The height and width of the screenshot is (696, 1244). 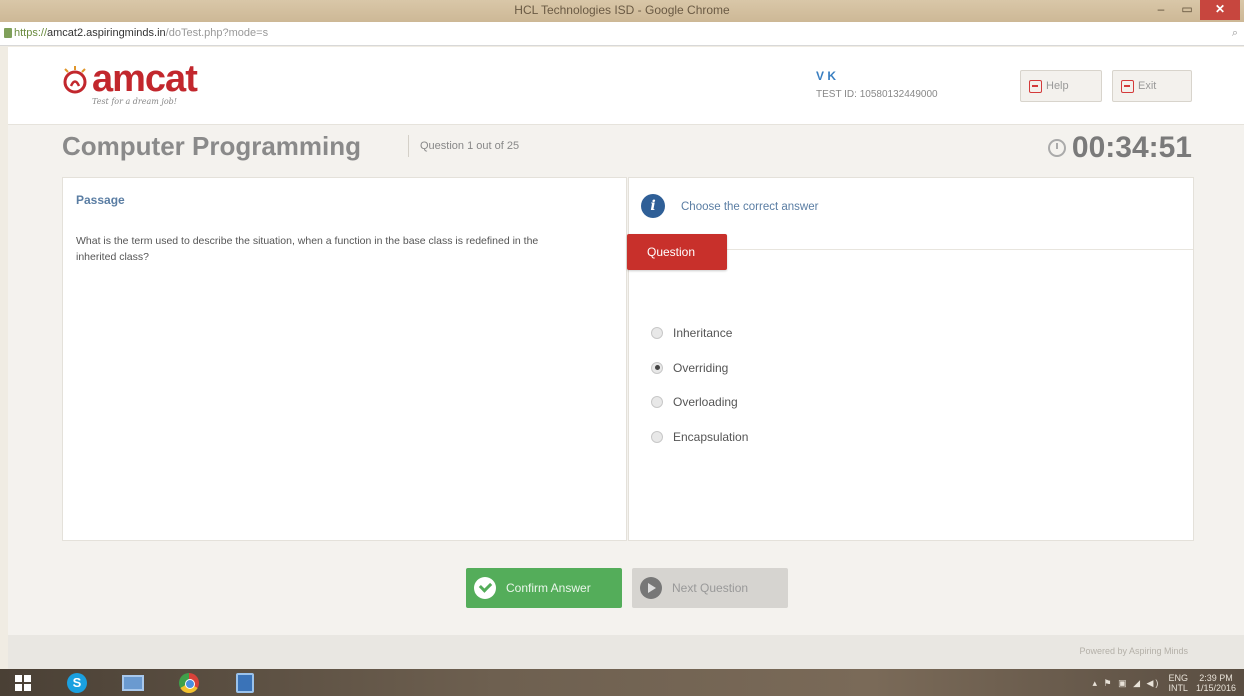 I want to click on url-host: amcat2.aspiringminds.in, so click(x=106, y=33).